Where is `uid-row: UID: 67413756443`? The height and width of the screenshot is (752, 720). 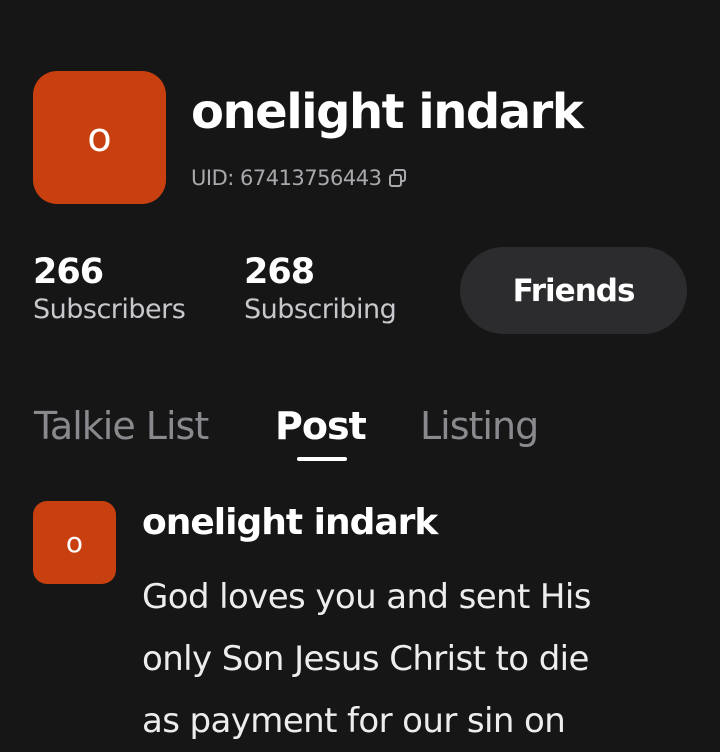
uid-row: UID: 67413756443 is located at coordinates (300, 178).